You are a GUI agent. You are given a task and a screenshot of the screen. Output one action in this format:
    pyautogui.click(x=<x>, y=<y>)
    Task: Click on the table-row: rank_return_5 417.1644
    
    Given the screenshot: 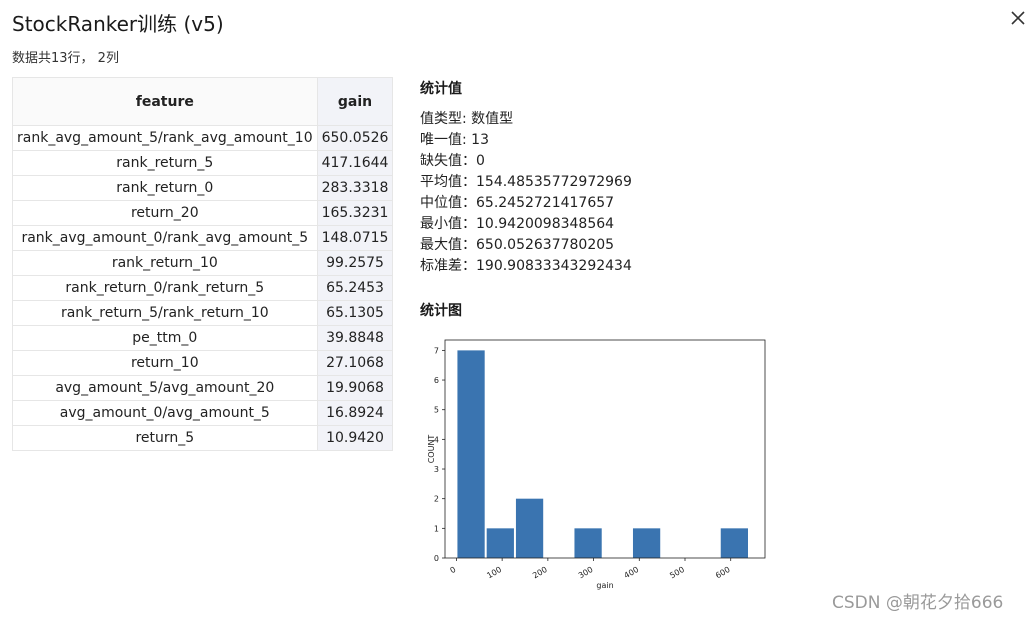 What is the action you would take?
    pyautogui.click(x=203, y=163)
    